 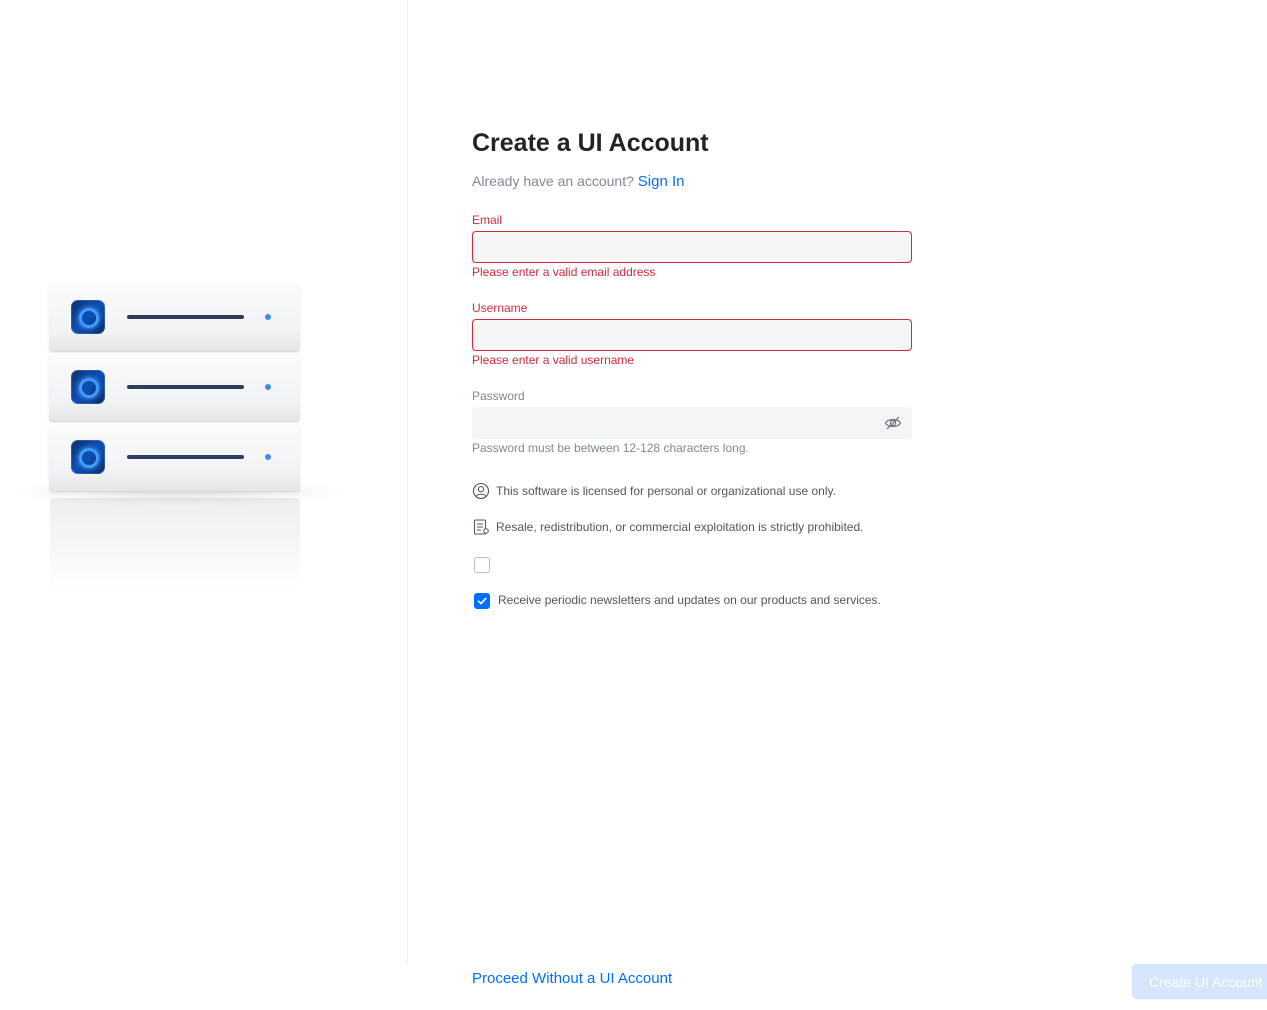 What do you see at coordinates (482, 565) in the screenshot?
I see `terms-checkbox` at bounding box center [482, 565].